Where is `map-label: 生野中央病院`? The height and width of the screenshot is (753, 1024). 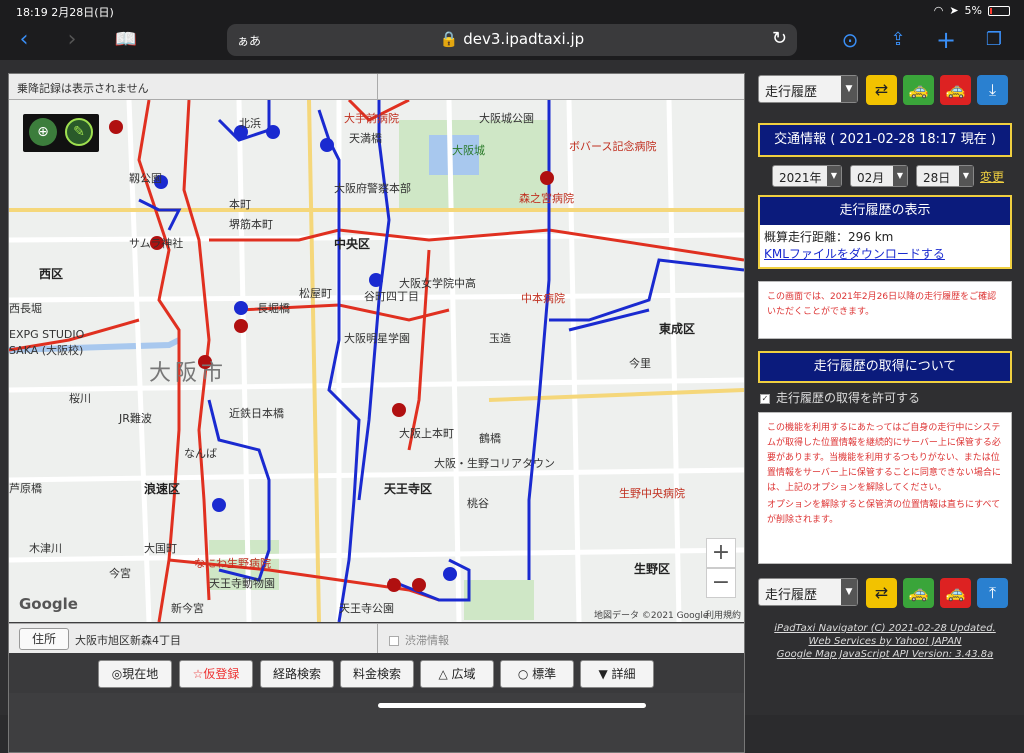
map-label: 生野中央病院 is located at coordinates (652, 493).